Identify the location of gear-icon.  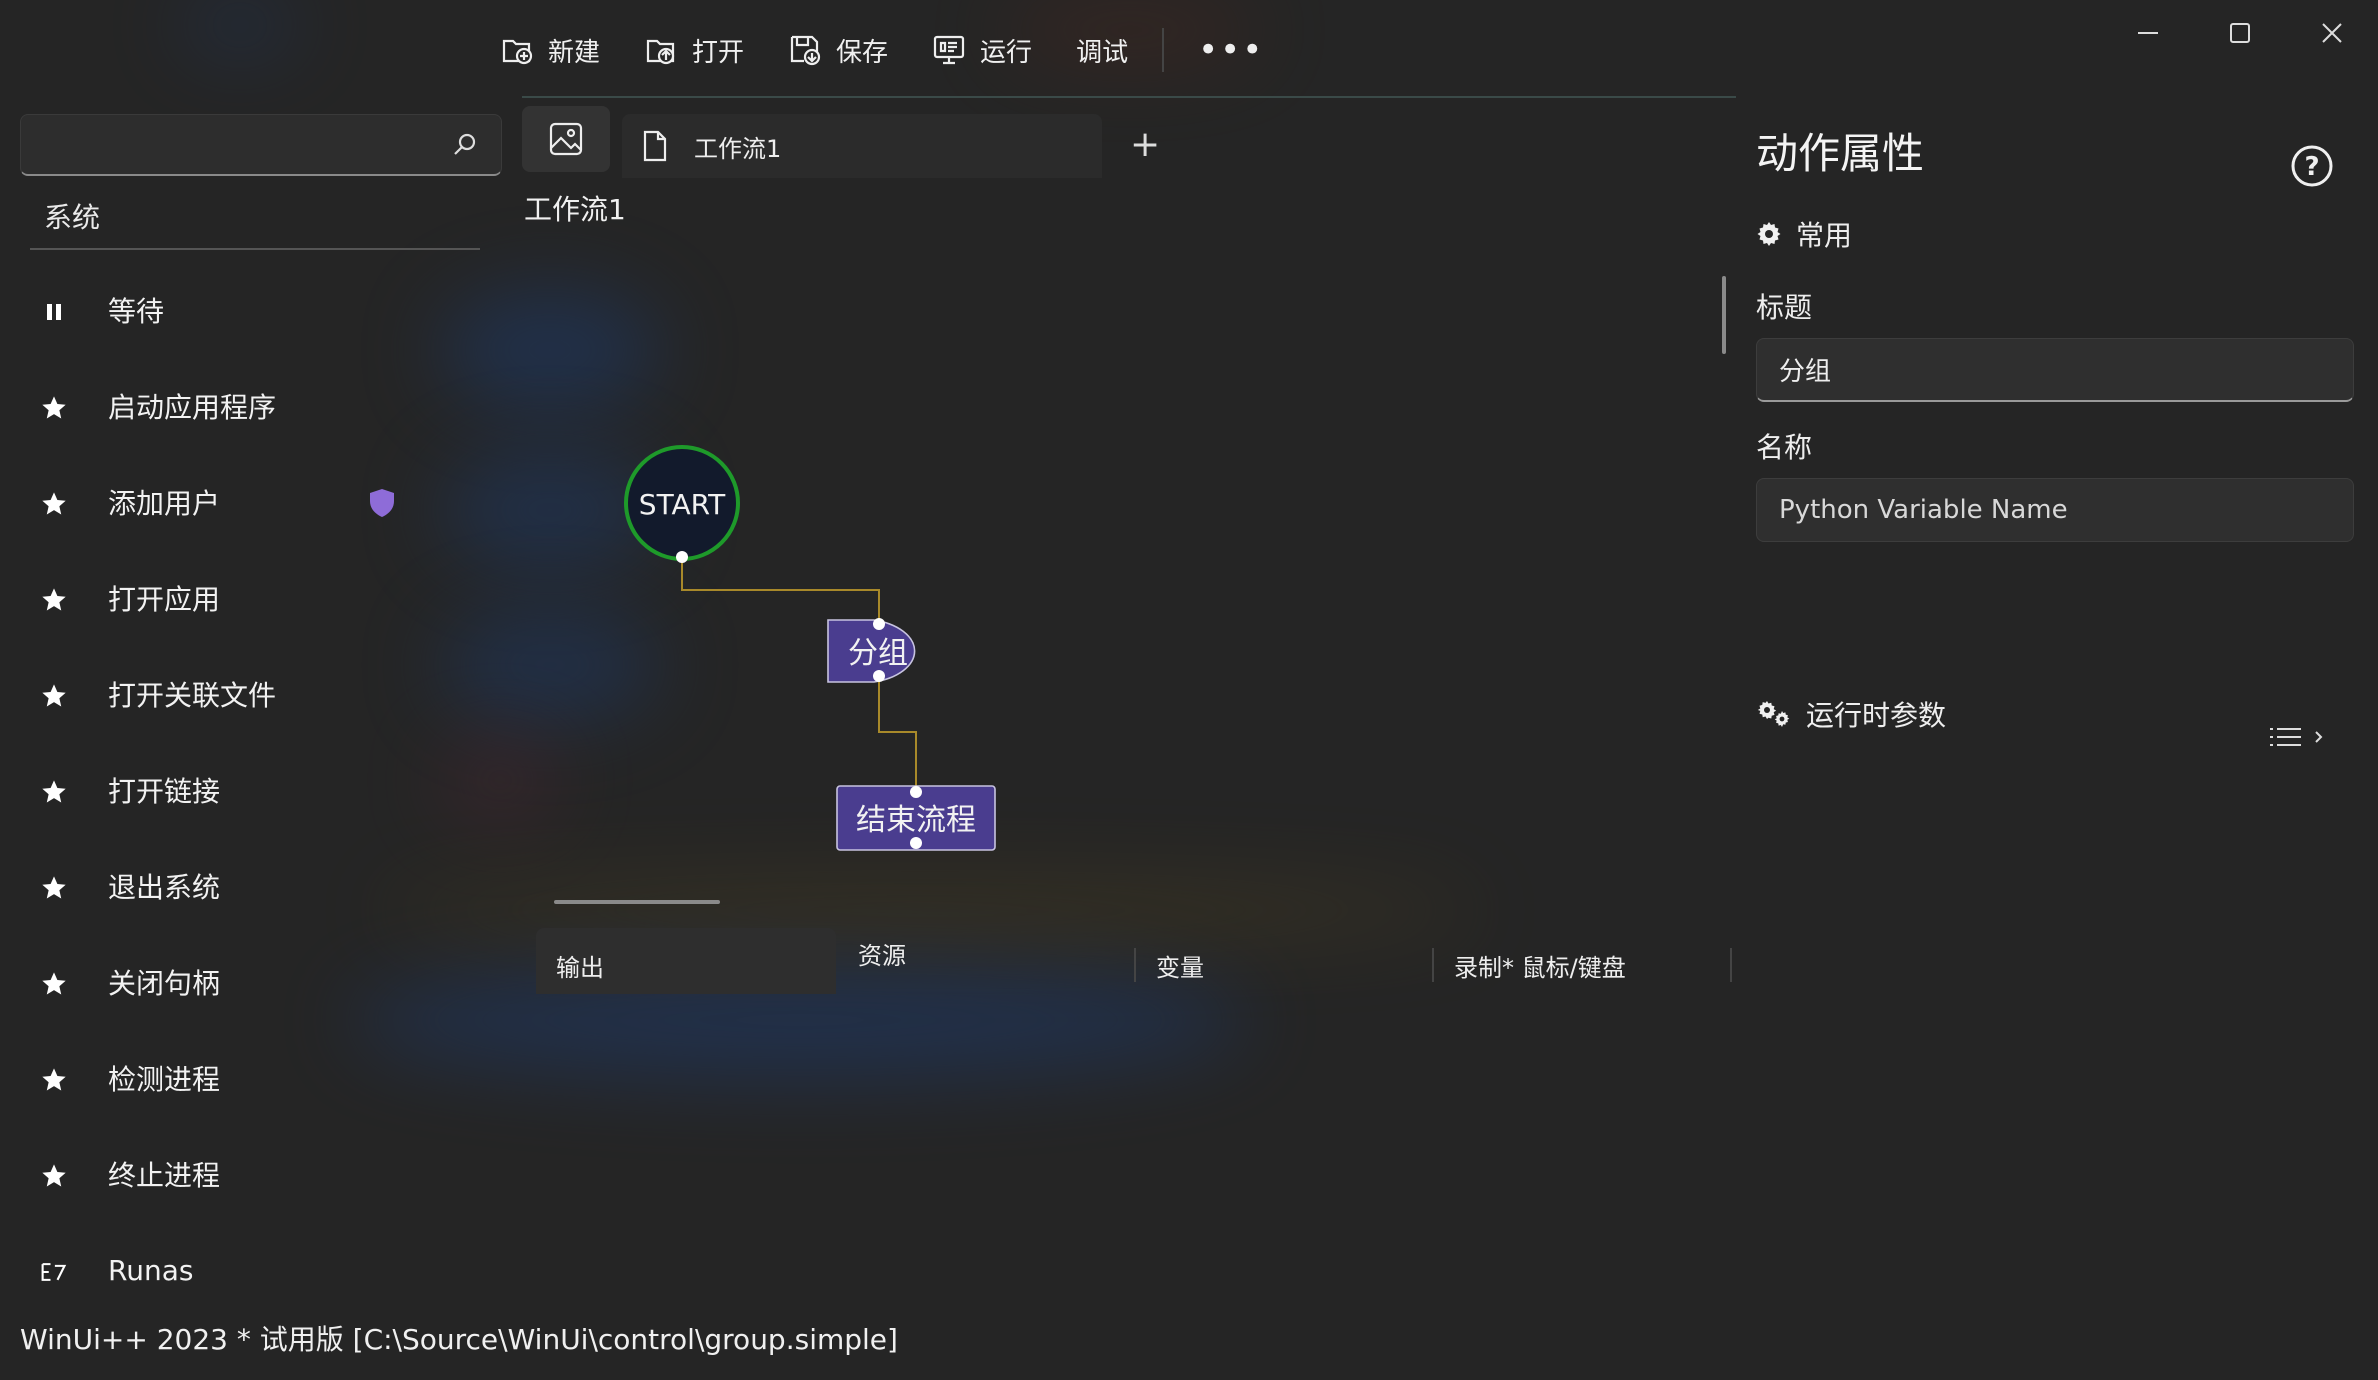
(1769, 234).